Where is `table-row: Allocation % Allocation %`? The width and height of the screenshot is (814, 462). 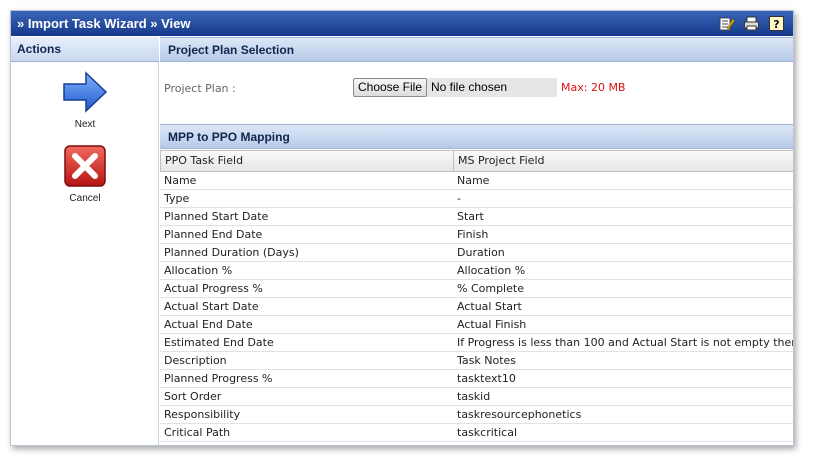 table-row: Allocation % Allocation % is located at coordinates (476, 271).